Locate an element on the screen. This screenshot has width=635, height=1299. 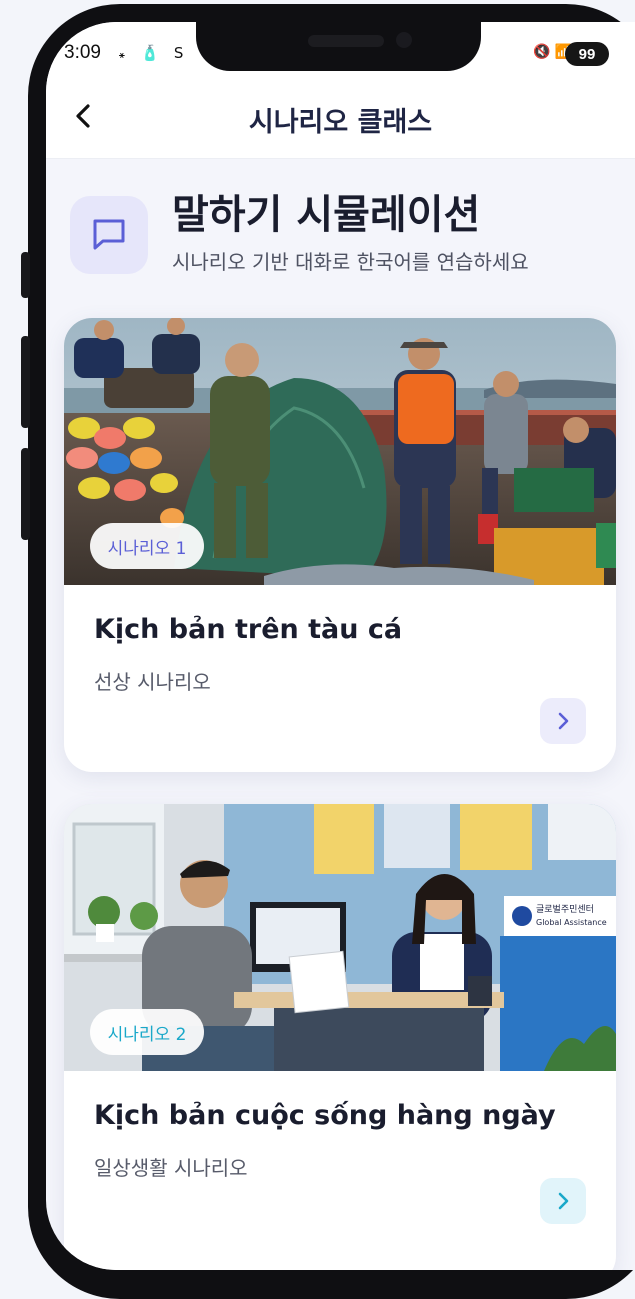
card-title: Kịch bản cuộc sống hàng ngày is located at coordinates (325, 1115).